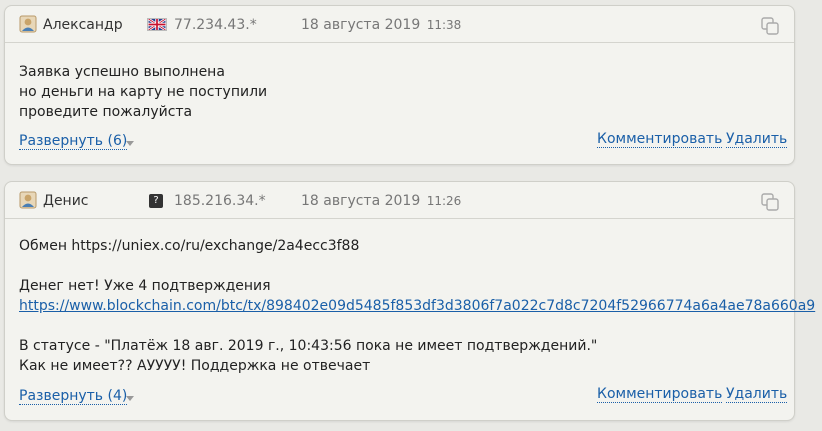 The width and height of the screenshot is (822, 431). Describe the element at coordinates (444, 201) in the screenshot. I see `time-text: 11:26` at that location.